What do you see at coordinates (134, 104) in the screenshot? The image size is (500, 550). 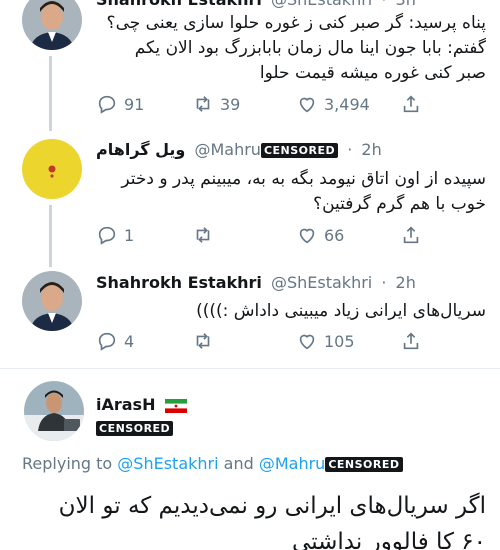 I see `reply-count: 91` at bounding box center [134, 104].